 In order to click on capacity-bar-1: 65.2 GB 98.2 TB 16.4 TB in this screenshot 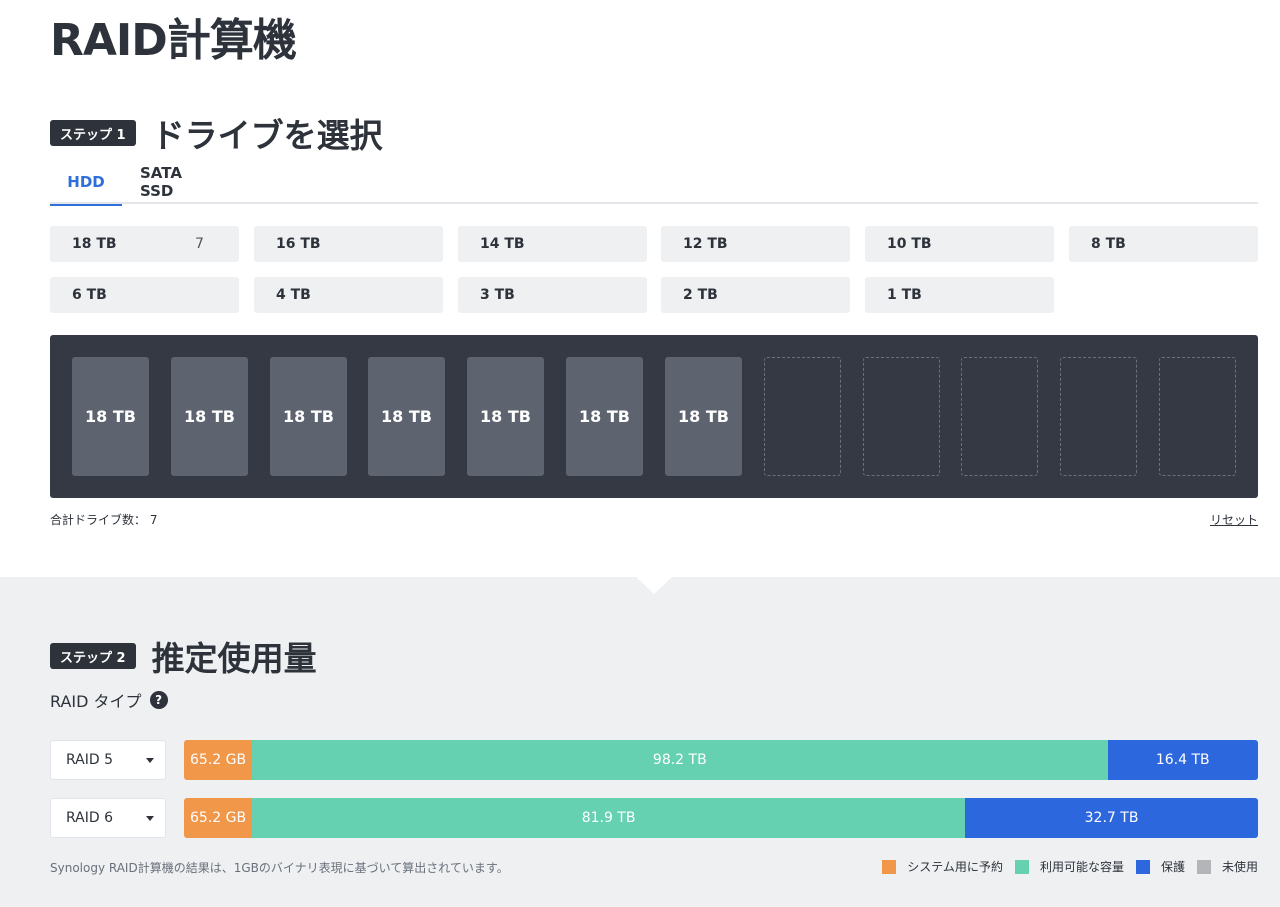, I will do `click(721, 760)`.